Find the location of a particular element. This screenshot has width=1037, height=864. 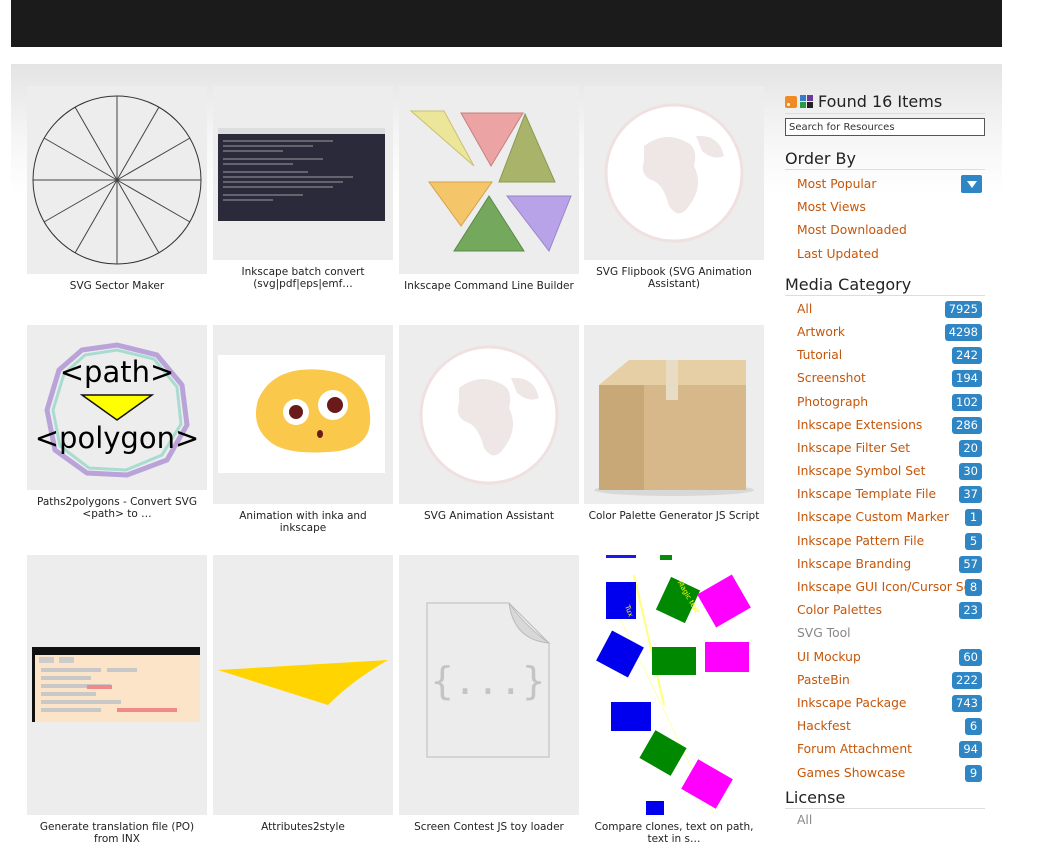

resource-card: SVG Sector Maker is located at coordinates (117, 189).